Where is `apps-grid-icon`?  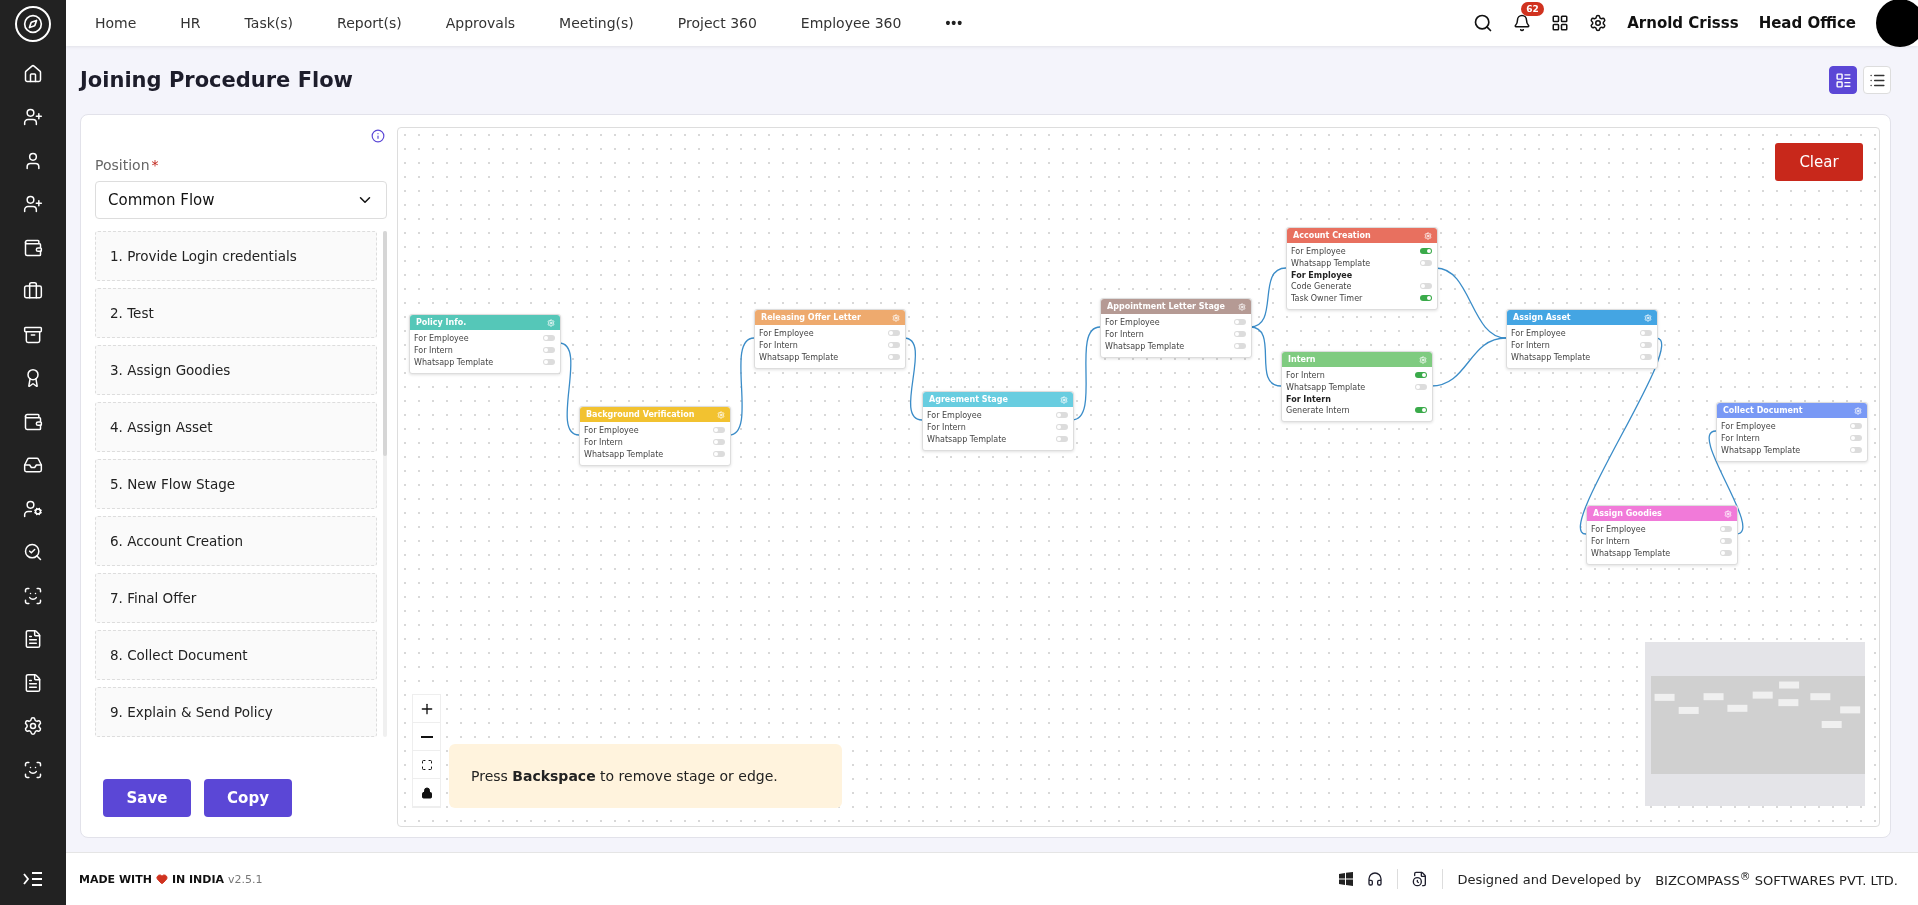
apps-grid-icon is located at coordinates (1560, 23).